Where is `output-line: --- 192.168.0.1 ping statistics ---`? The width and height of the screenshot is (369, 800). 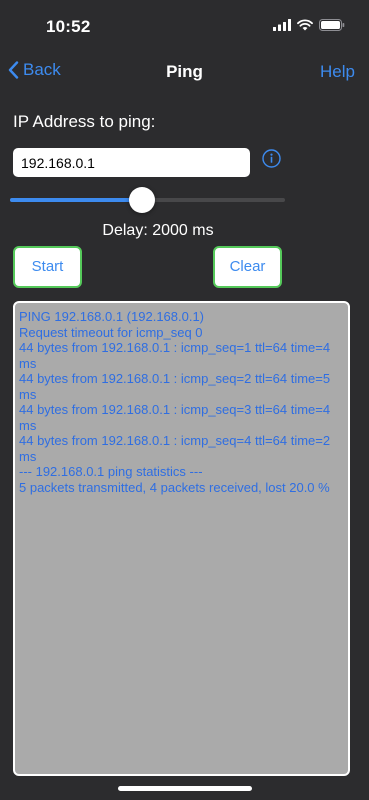
output-line: --- 192.168.0.1 ping statistics --- is located at coordinates (111, 471).